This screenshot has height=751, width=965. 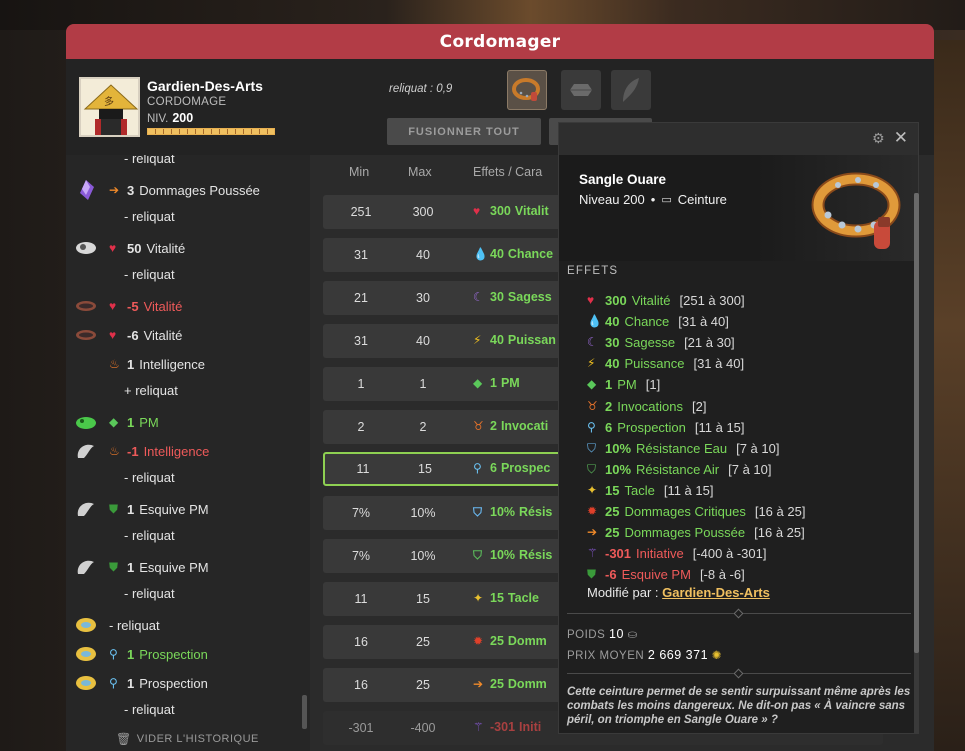 What do you see at coordinates (529, 297) in the screenshot?
I see `row-effect-label: Sagess` at bounding box center [529, 297].